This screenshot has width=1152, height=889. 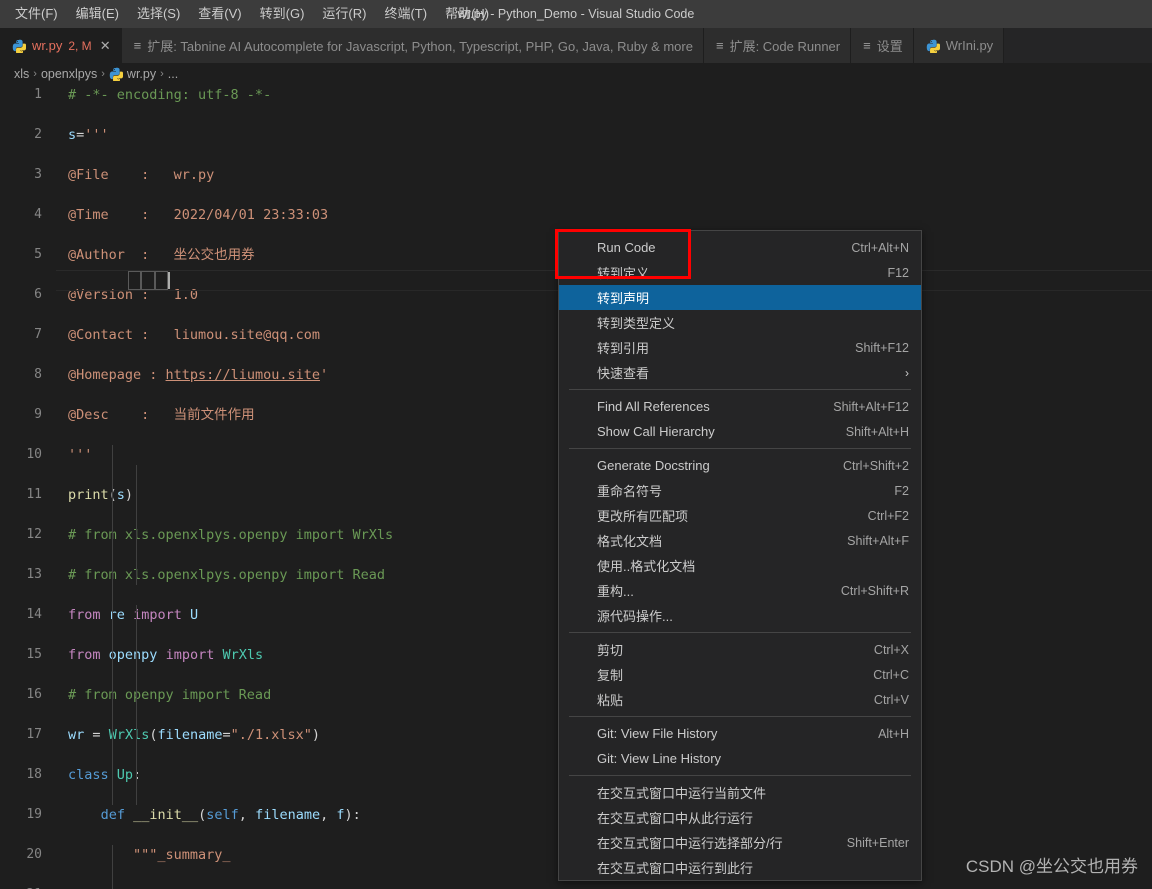 What do you see at coordinates (34, 574) in the screenshot?
I see `line-number: 13` at bounding box center [34, 574].